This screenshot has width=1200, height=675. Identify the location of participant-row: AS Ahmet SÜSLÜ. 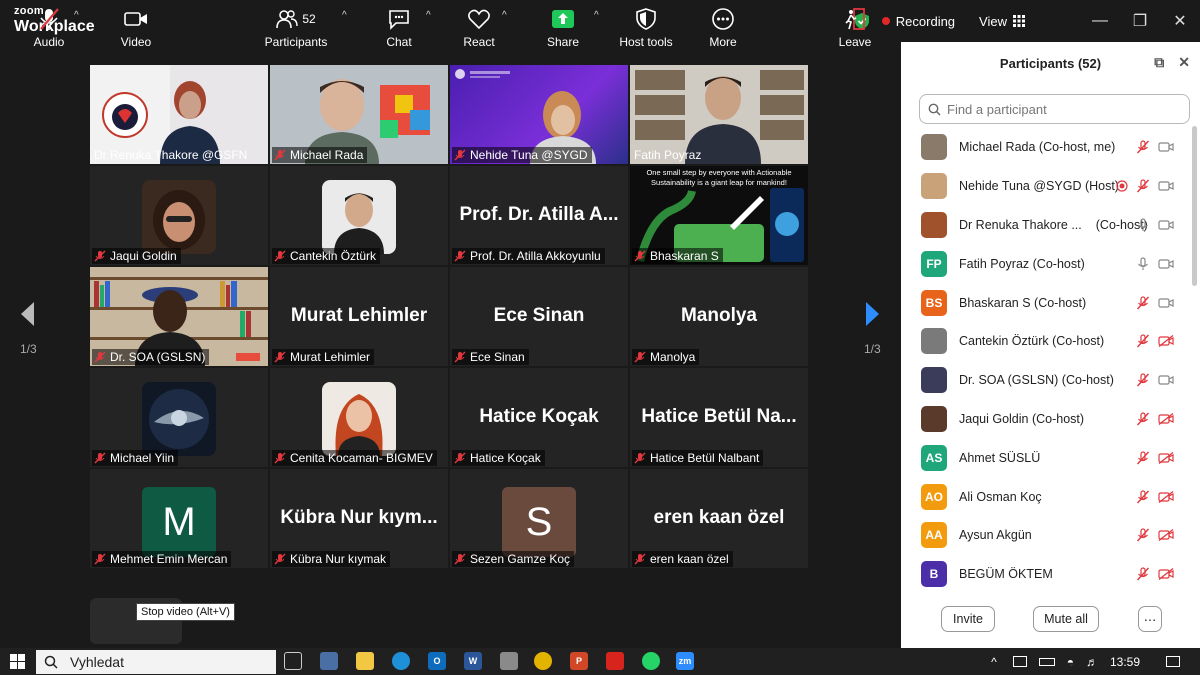
(1050, 457).